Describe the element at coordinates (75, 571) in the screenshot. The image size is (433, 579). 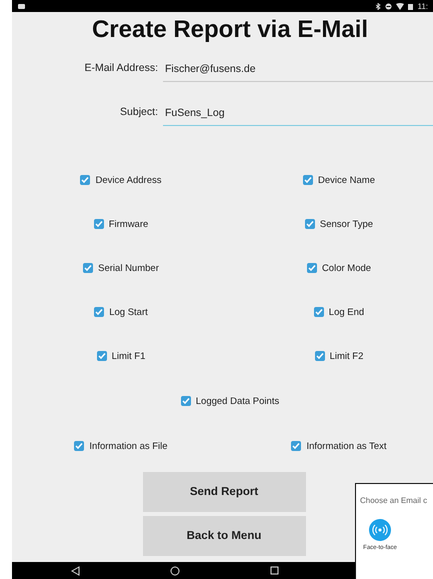
I see `back-icon` at that location.